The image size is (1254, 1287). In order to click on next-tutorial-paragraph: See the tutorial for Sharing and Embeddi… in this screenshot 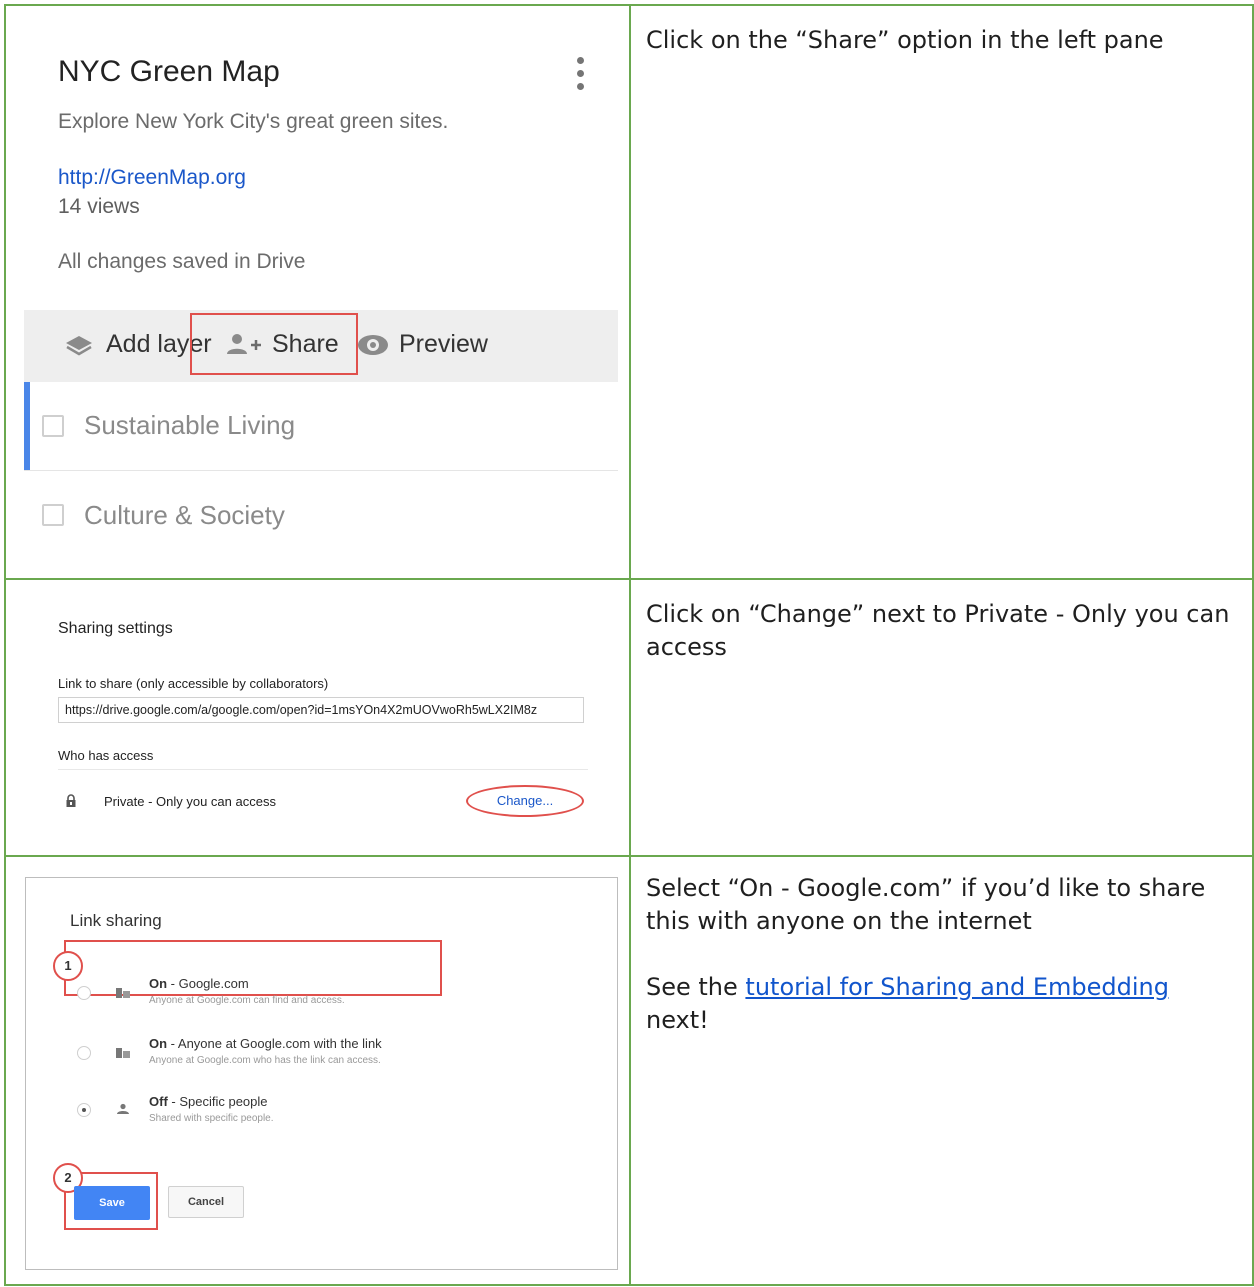, I will do `click(941, 1004)`.